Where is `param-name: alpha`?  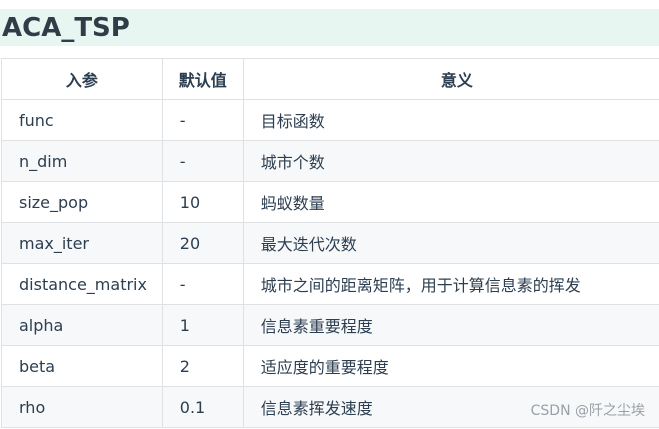
param-name: alpha is located at coordinates (82, 325).